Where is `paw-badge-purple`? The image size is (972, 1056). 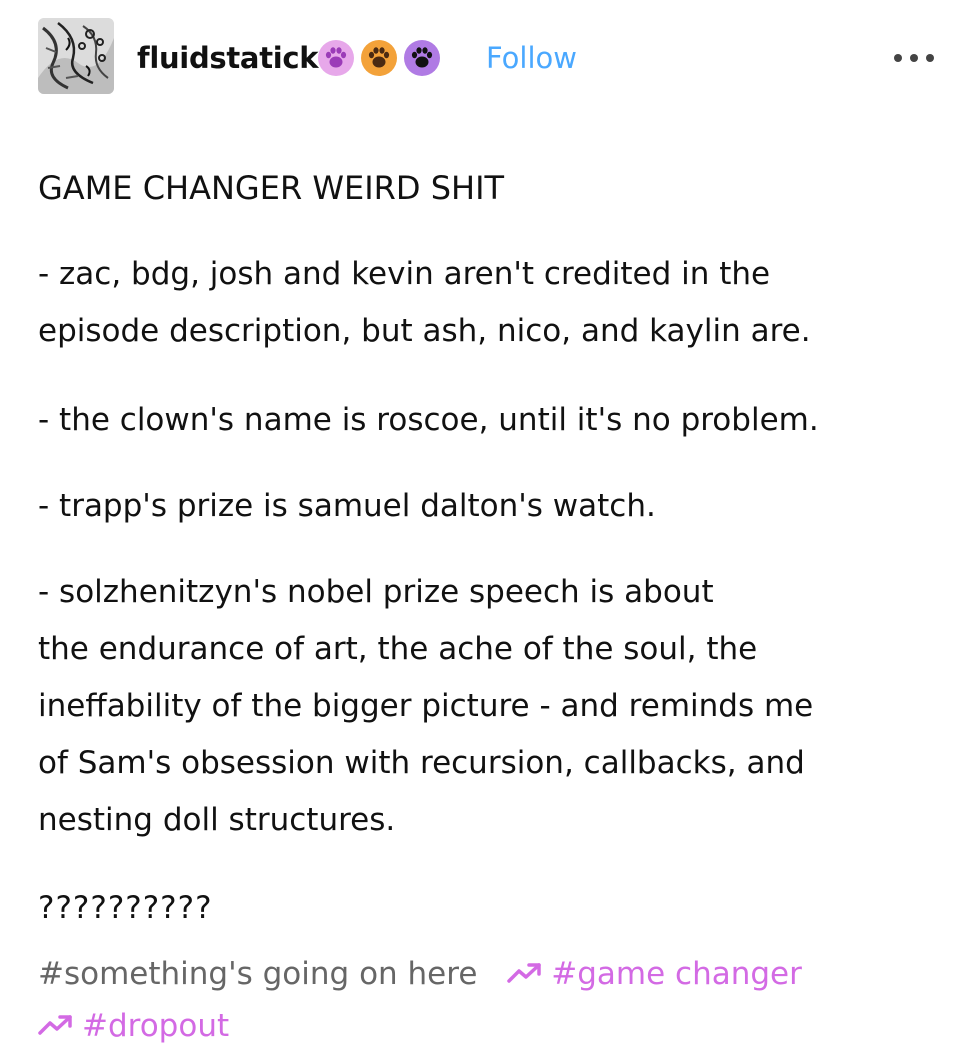 paw-badge-purple is located at coordinates (422, 58).